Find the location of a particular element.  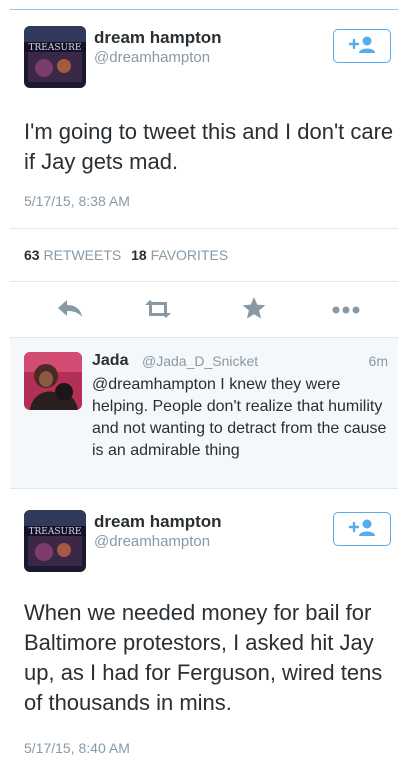

more-button is located at coordinates (346, 311).